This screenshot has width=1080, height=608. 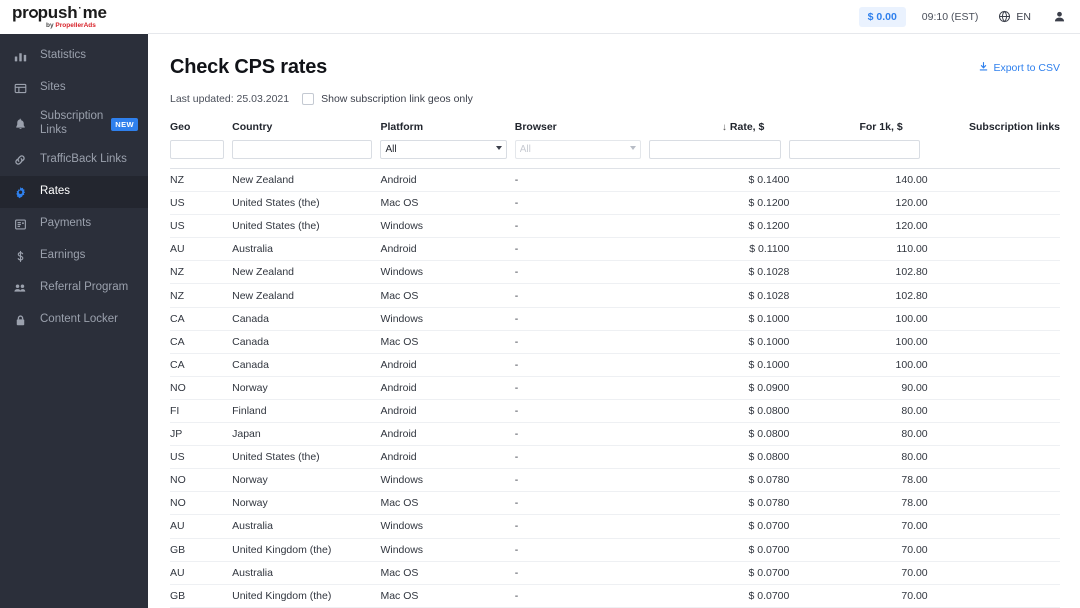 What do you see at coordinates (306, 128) in the screenshot?
I see `column-header-country: Country` at bounding box center [306, 128].